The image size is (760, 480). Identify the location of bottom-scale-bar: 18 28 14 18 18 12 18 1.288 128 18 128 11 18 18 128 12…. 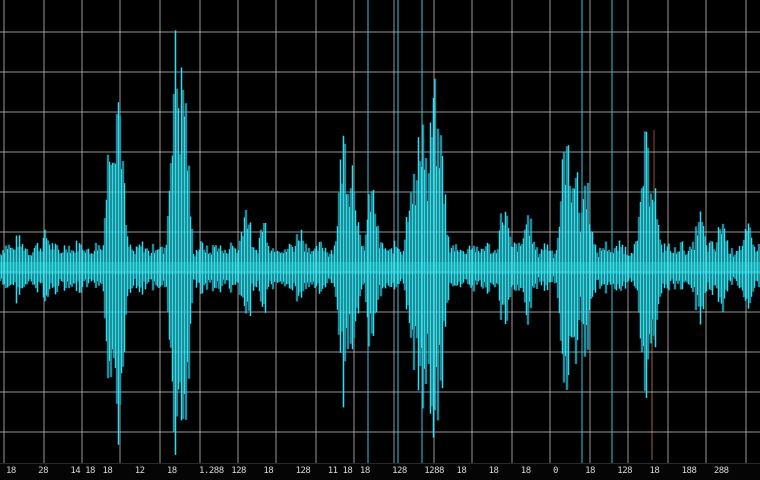
(380, 471).